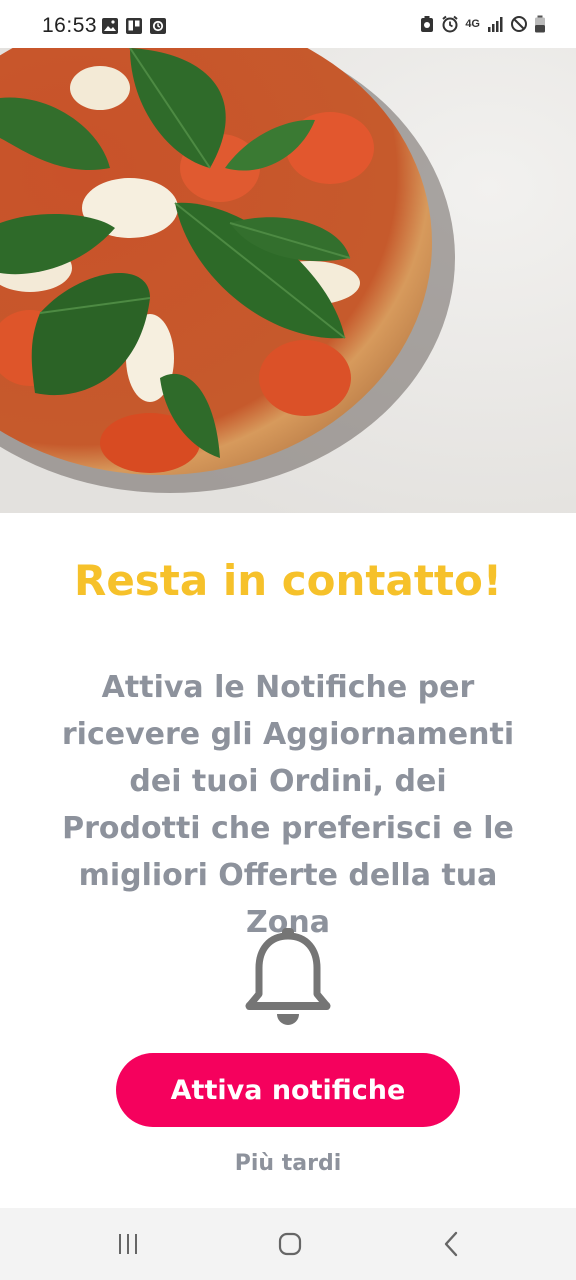 The image size is (576, 1280). Describe the element at coordinates (110, 26) in the screenshot. I see `gallery-icon` at that location.